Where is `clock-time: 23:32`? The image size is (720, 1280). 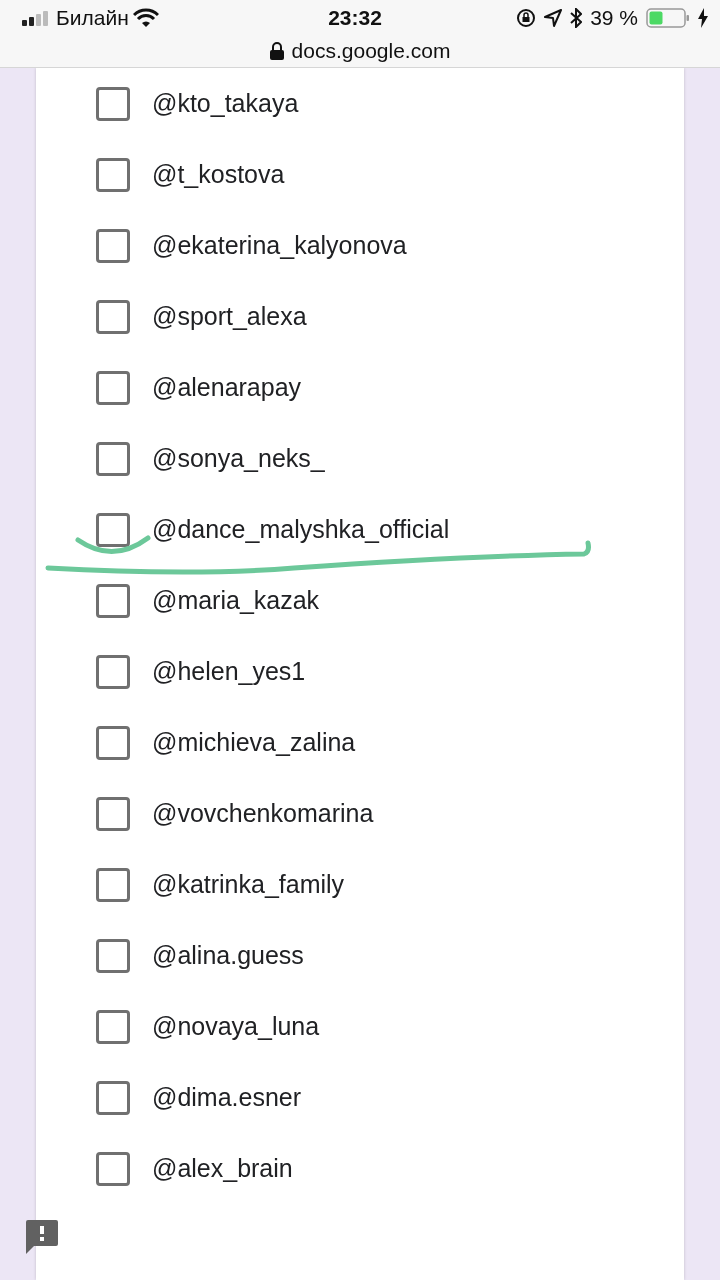
clock-time: 23:32 is located at coordinates (355, 18).